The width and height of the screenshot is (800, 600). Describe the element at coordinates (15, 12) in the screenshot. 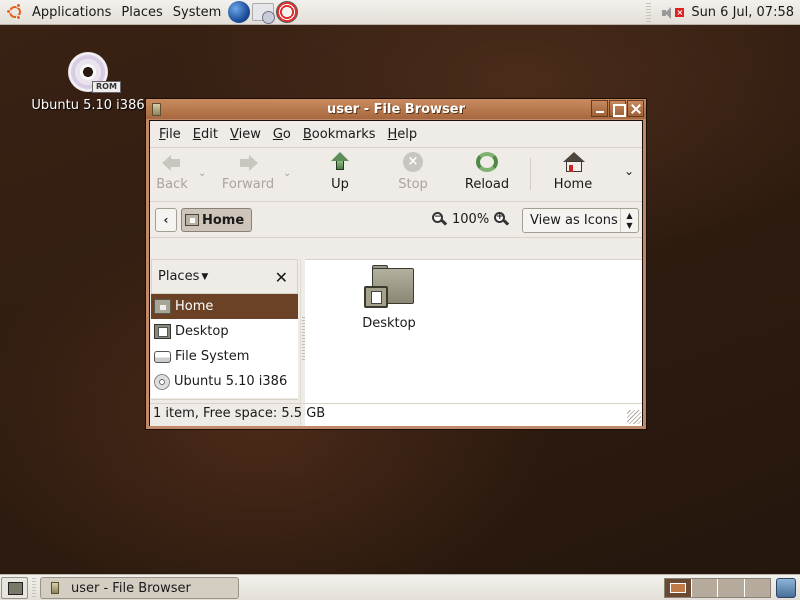

I see `ubuntu-logo-icon` at that location.